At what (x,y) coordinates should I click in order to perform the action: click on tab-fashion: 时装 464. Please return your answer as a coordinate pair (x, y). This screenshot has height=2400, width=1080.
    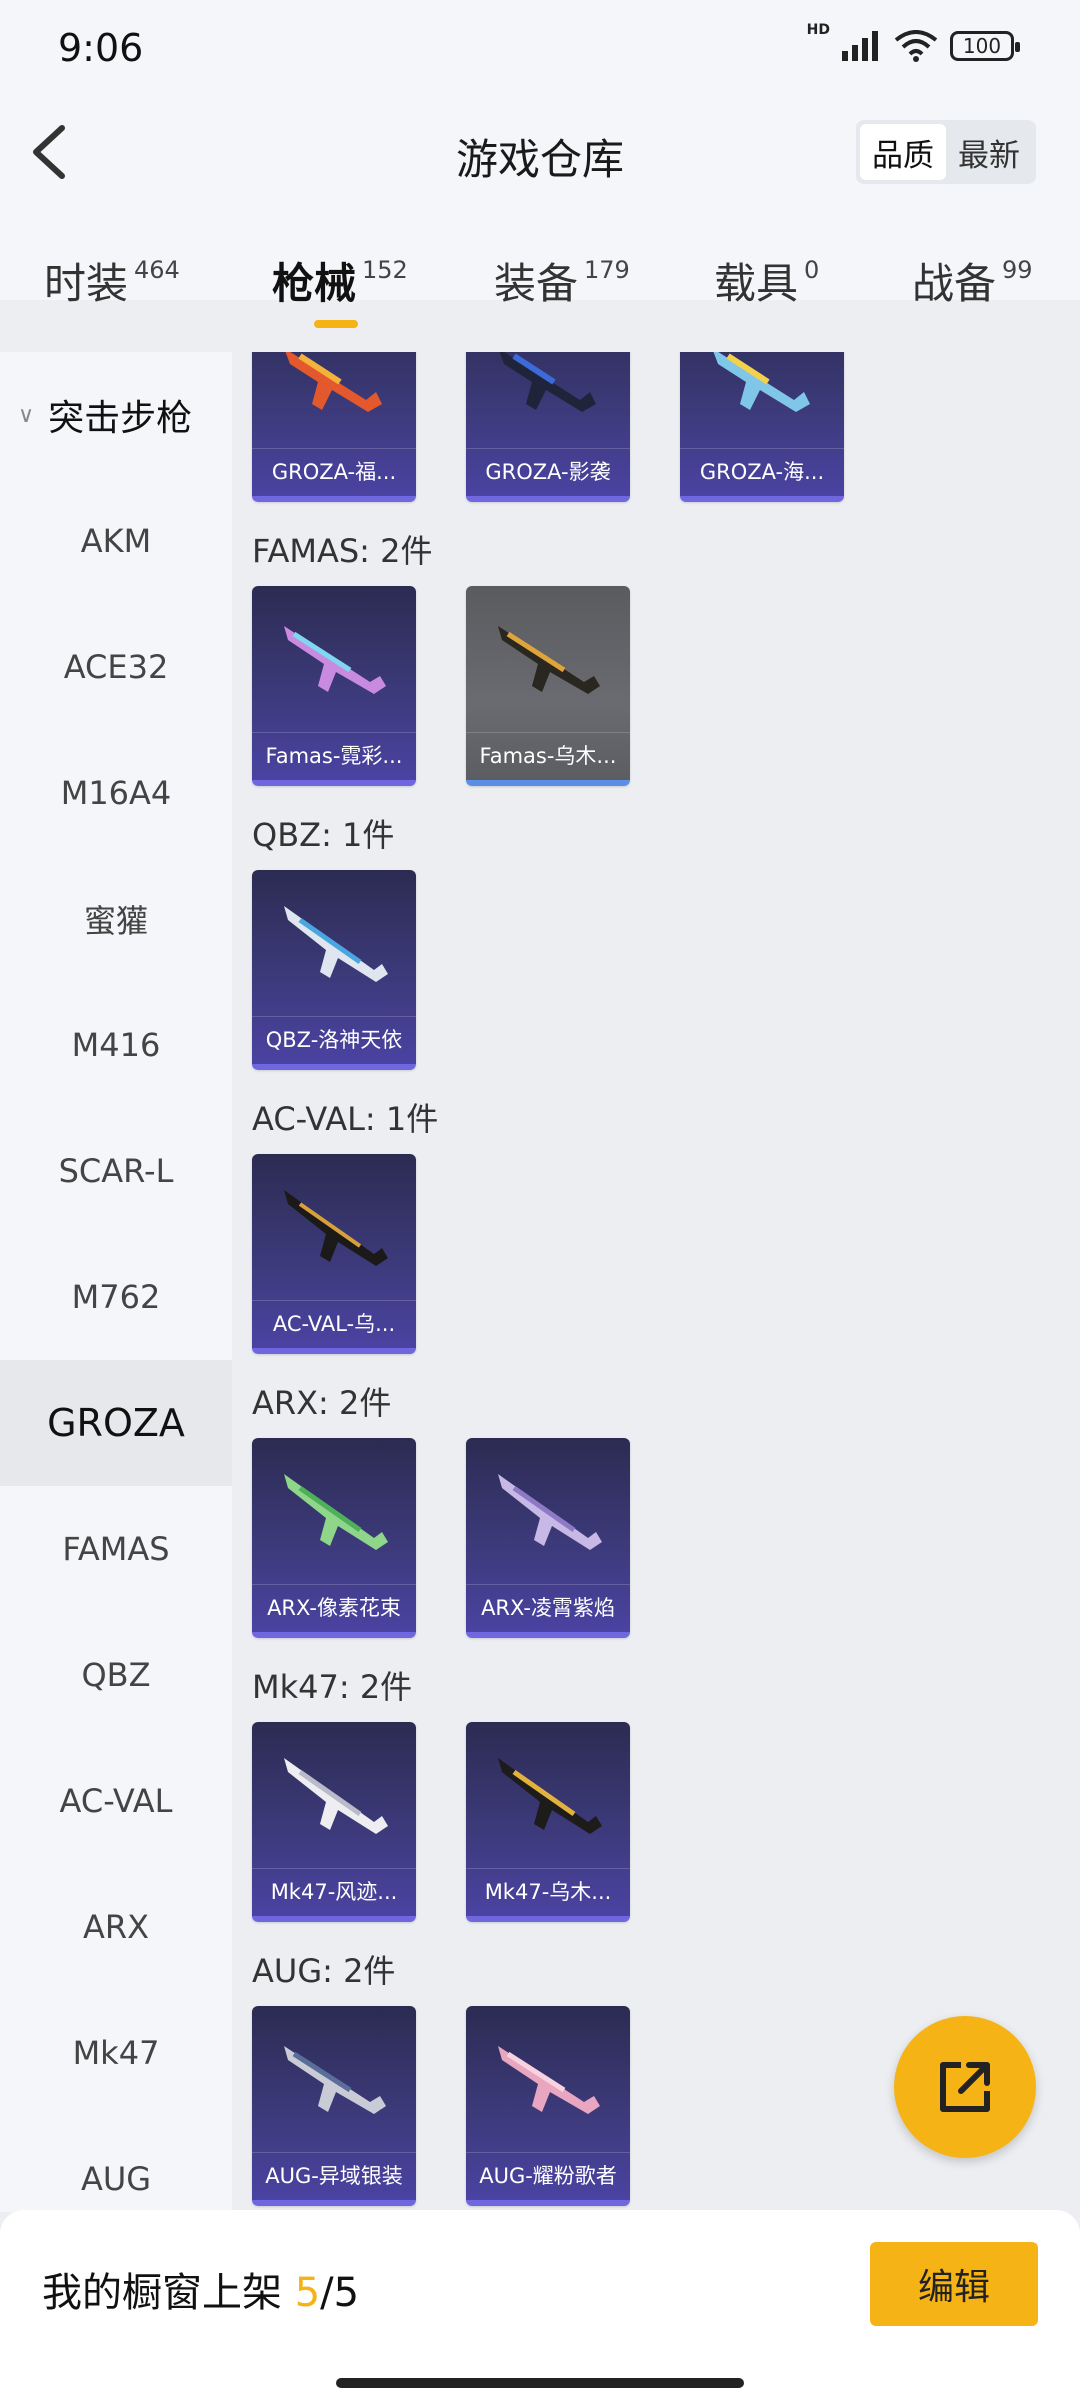
    Looking at the image, I should click on (112, 280).